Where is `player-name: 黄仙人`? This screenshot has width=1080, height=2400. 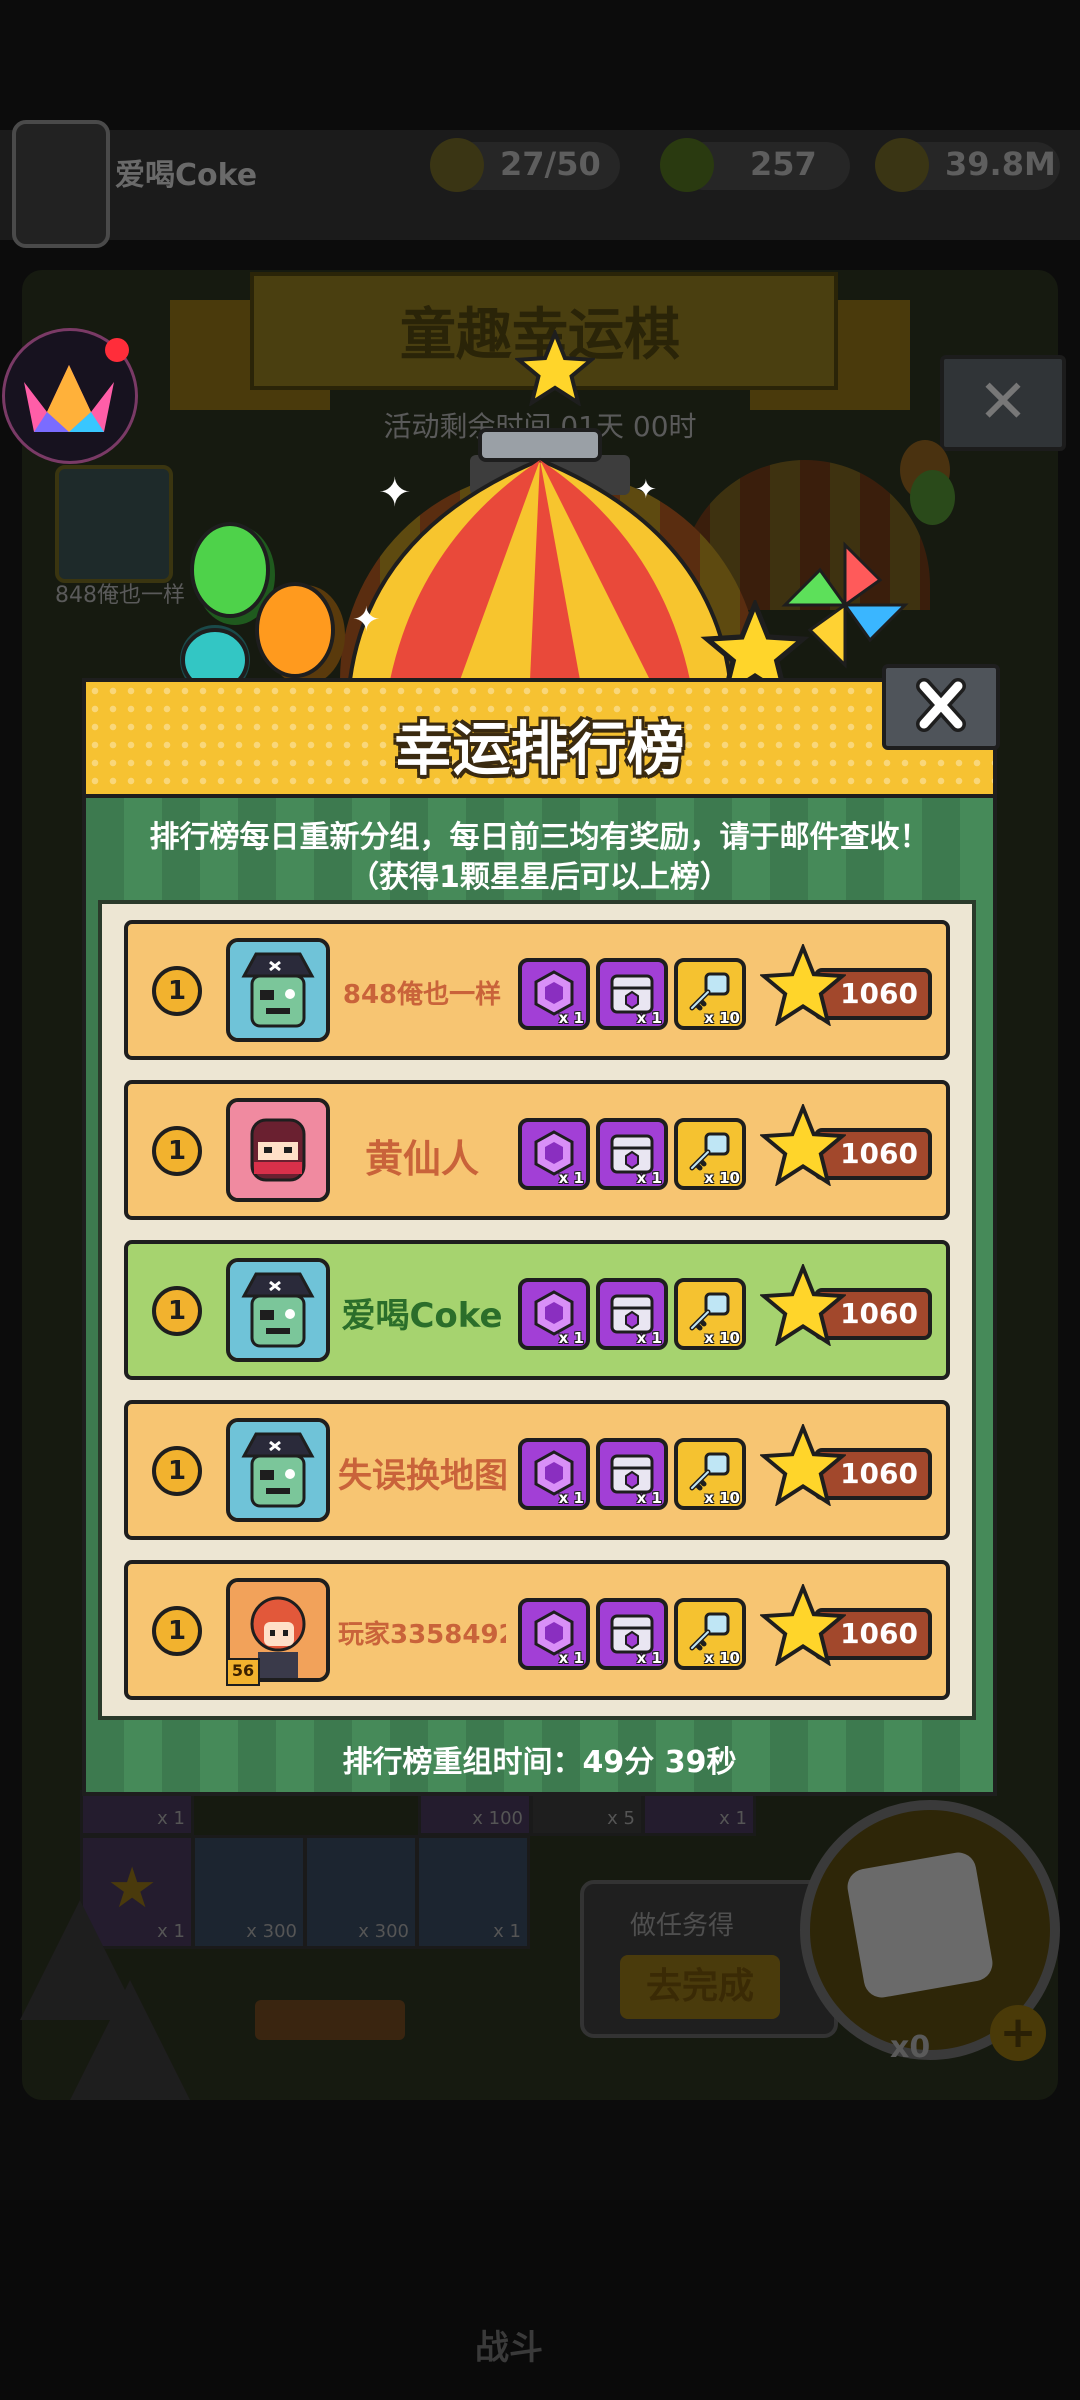 player-name: 黄仙人 is located at coordinates (421, 1159).